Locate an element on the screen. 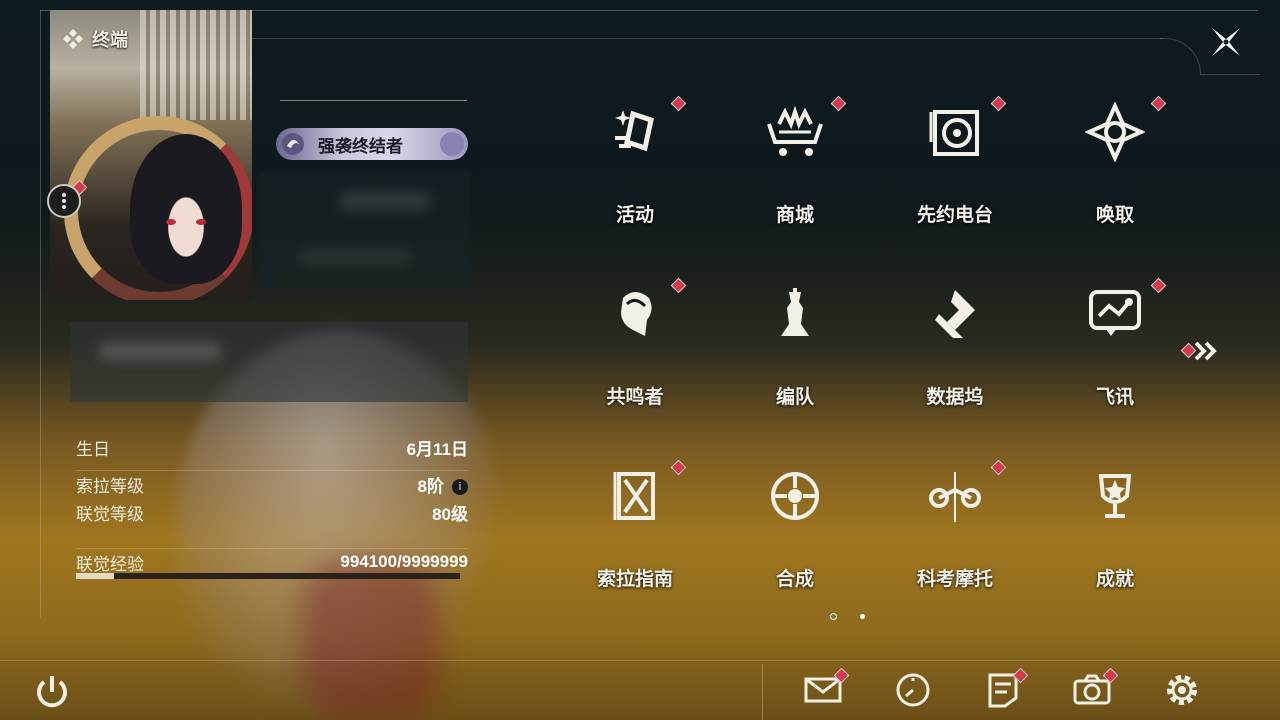  menu-item-label: 先约电台 is located at coordinates (954, 215).